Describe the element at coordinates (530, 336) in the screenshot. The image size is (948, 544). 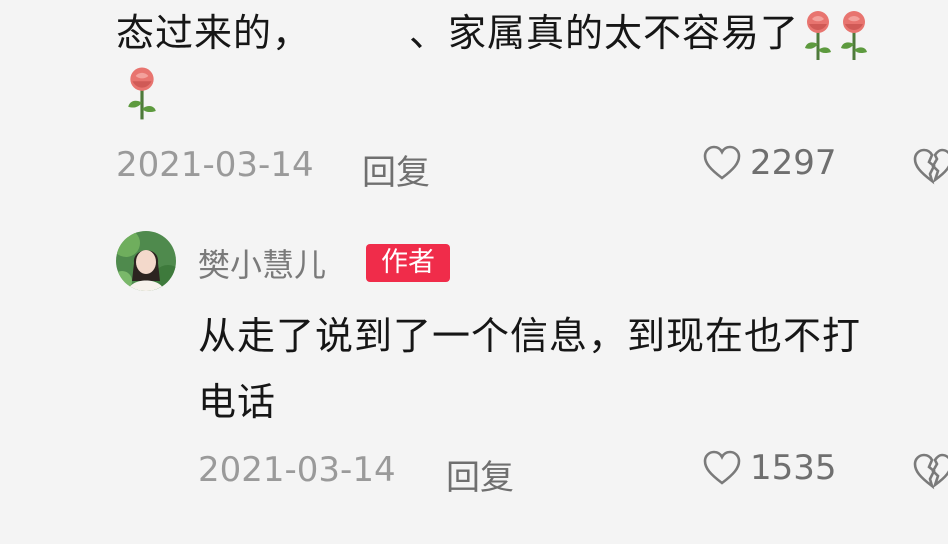
I see `comment-2-line1: 从走了说到了一个信息，到现在也不打` at that location.